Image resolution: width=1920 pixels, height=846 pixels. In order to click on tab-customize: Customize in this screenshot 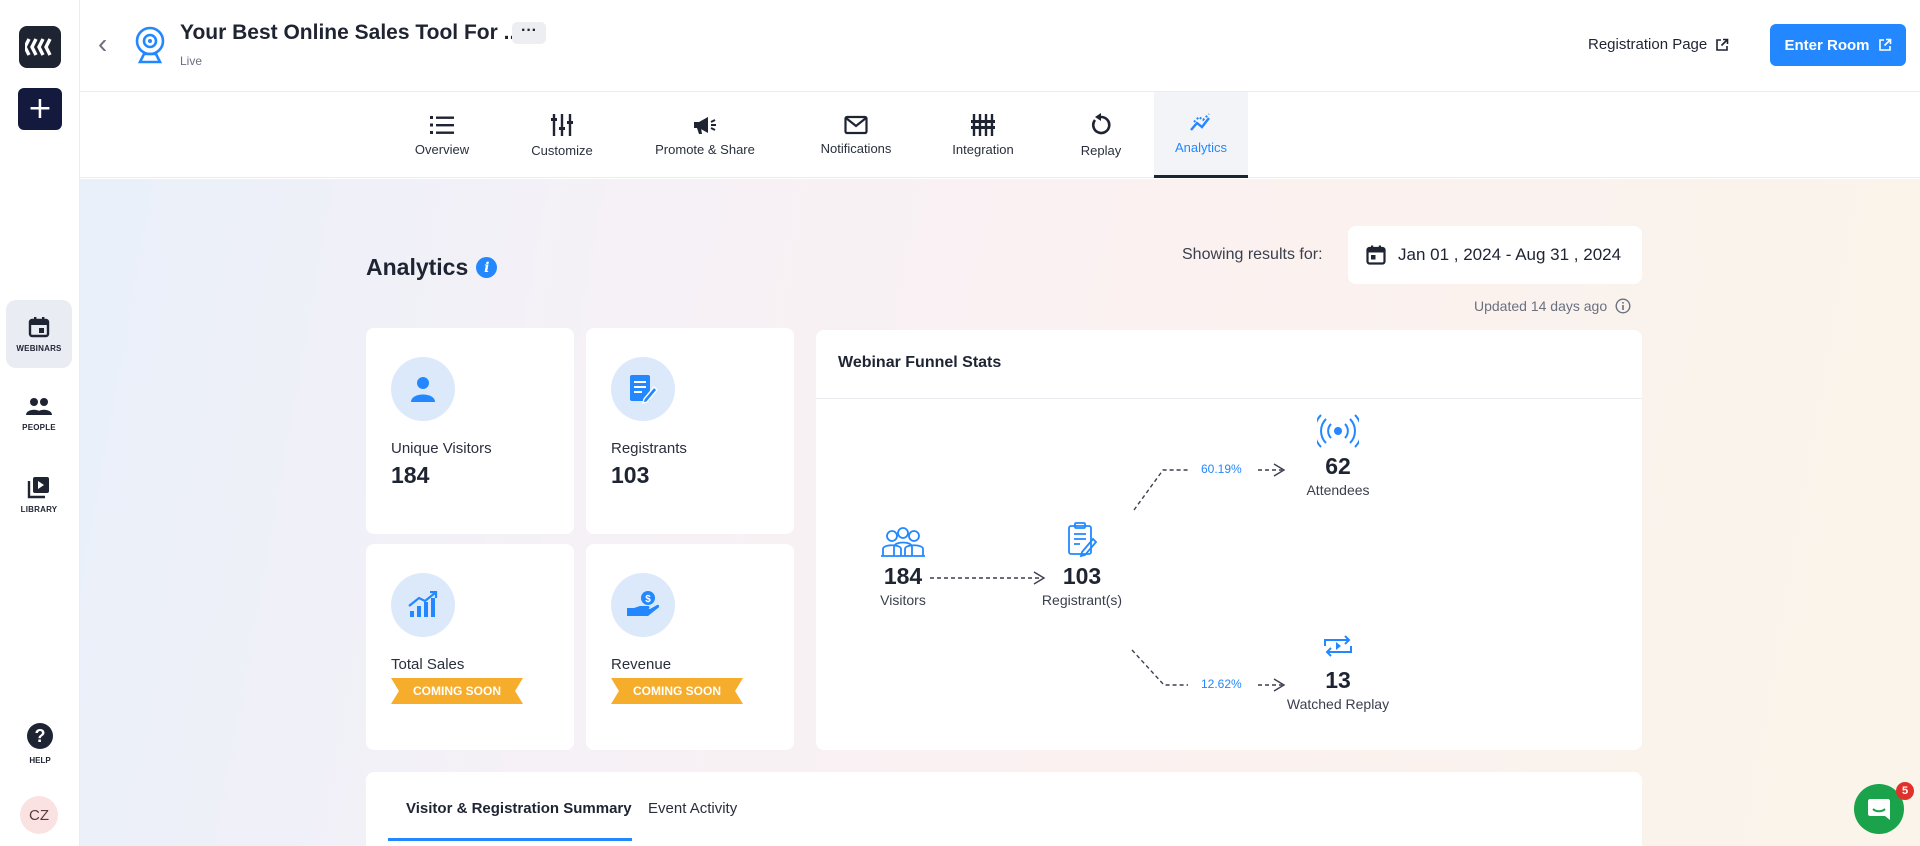, I will do `click(562, 135)`.